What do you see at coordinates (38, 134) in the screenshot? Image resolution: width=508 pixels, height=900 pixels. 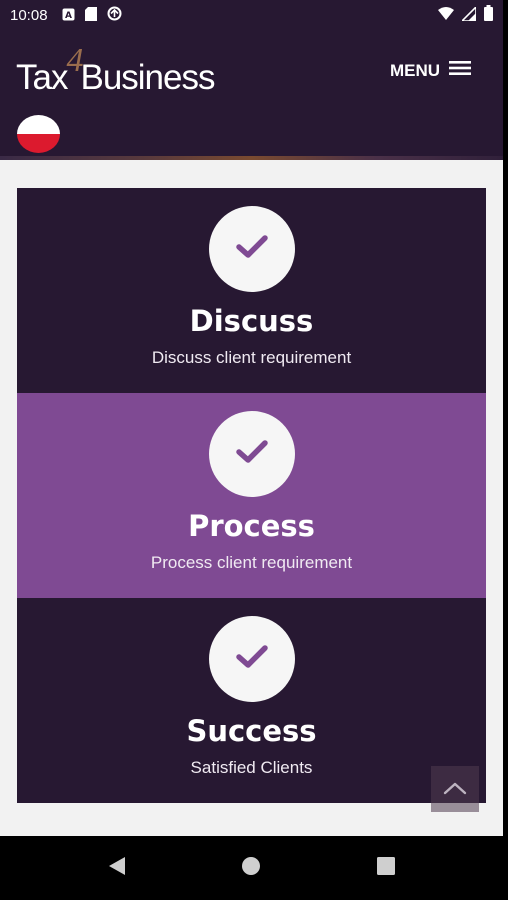 I see `poland-flag-icon` at bounding box center [38, 134].